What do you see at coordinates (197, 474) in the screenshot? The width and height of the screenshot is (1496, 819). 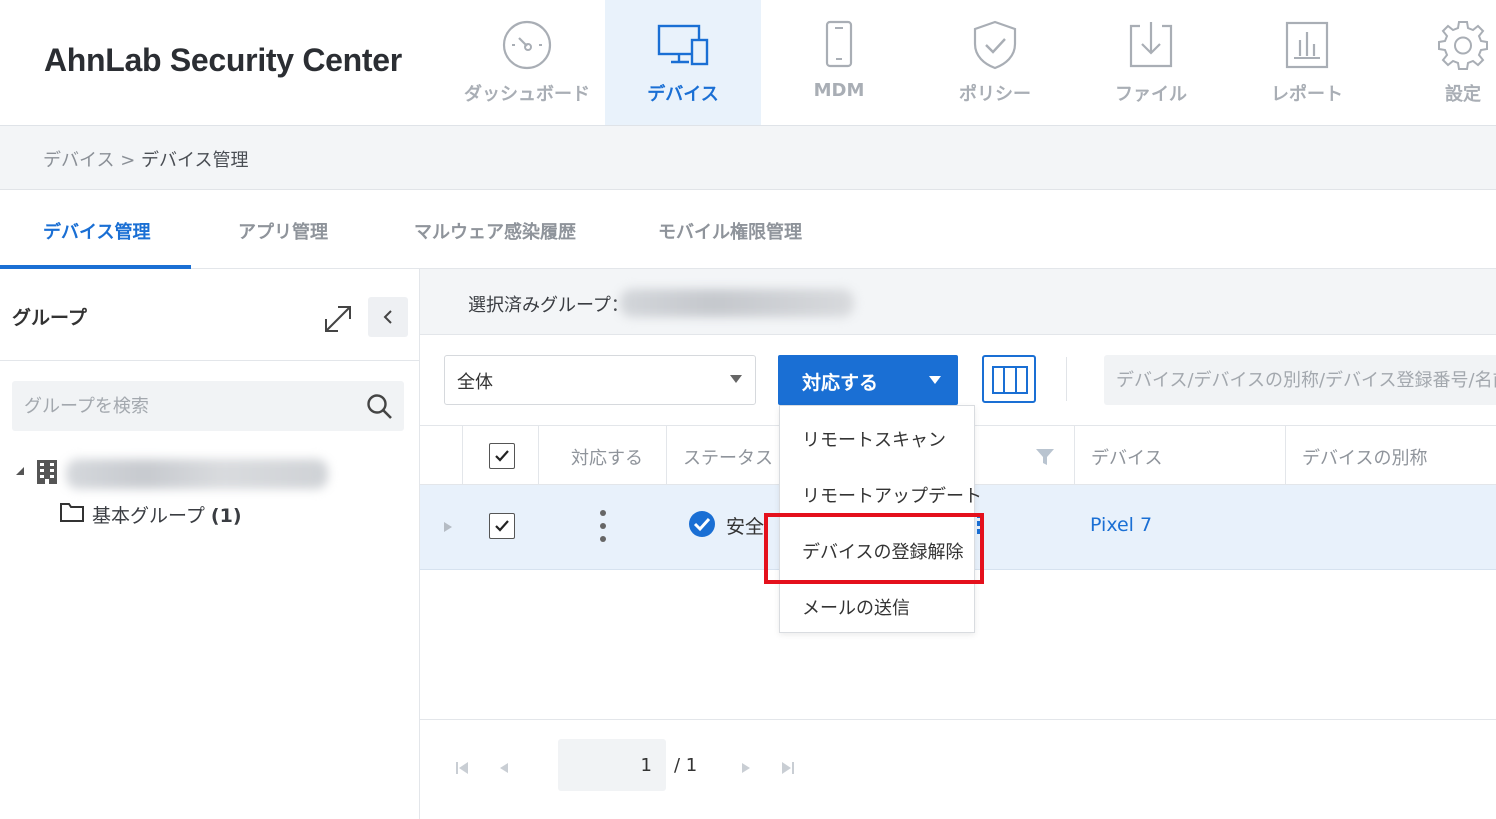 I see `organization-name-redacted` at bounding box center [197, 474].